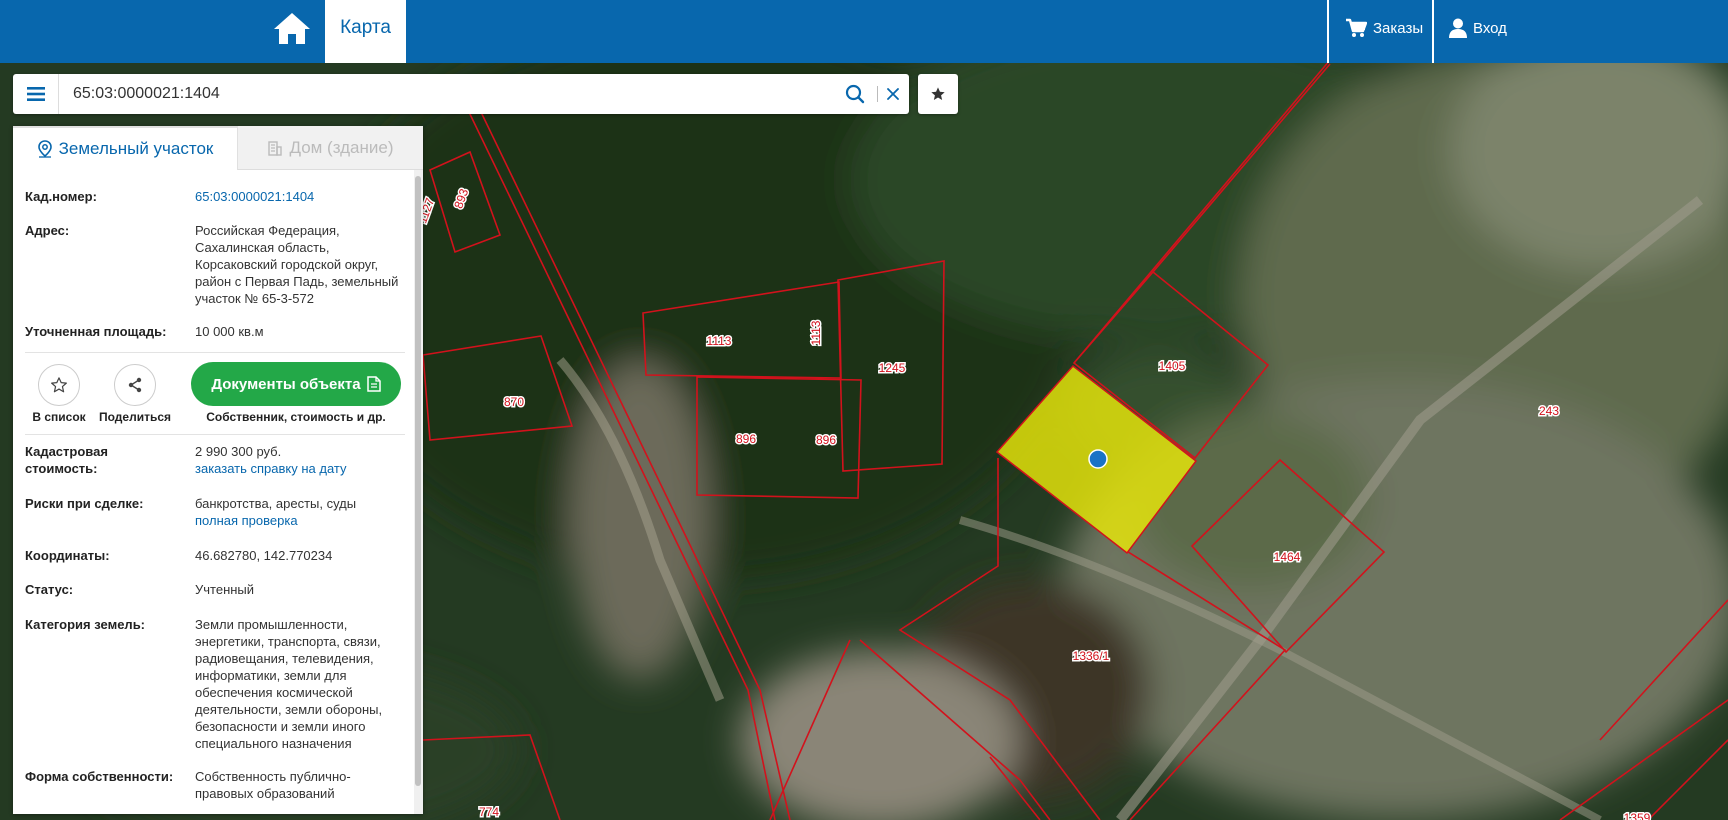  What do you see at coordinates (816, 332) in the screenshot?
I see `parcel-label-1113-vertical: 1113` at bounding box center [816, 332].